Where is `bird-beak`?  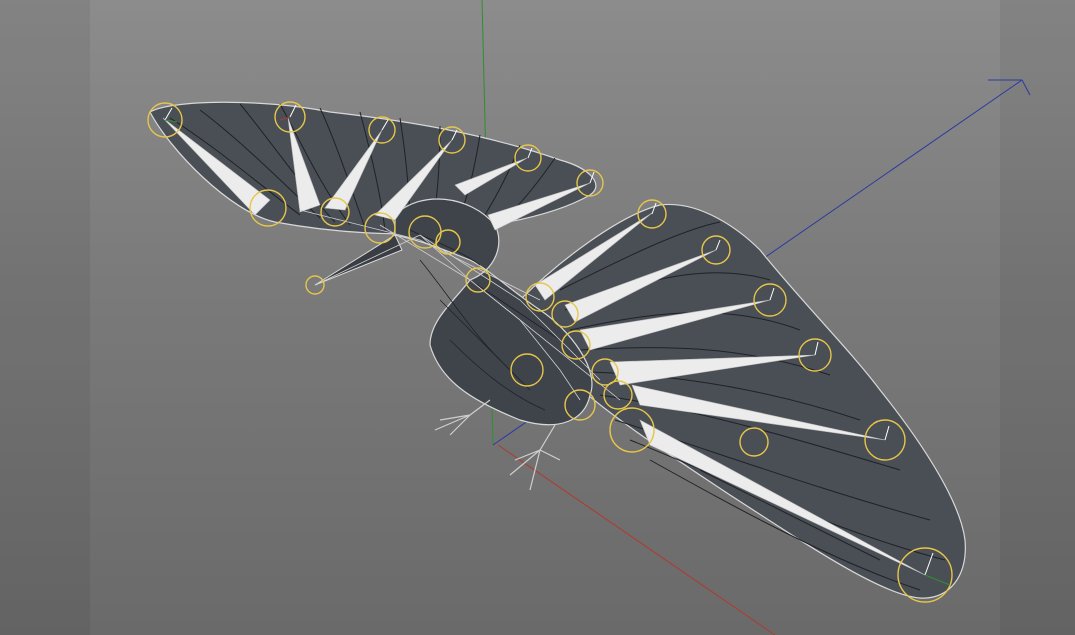
bird-beak is located at coordinates (358, 260).